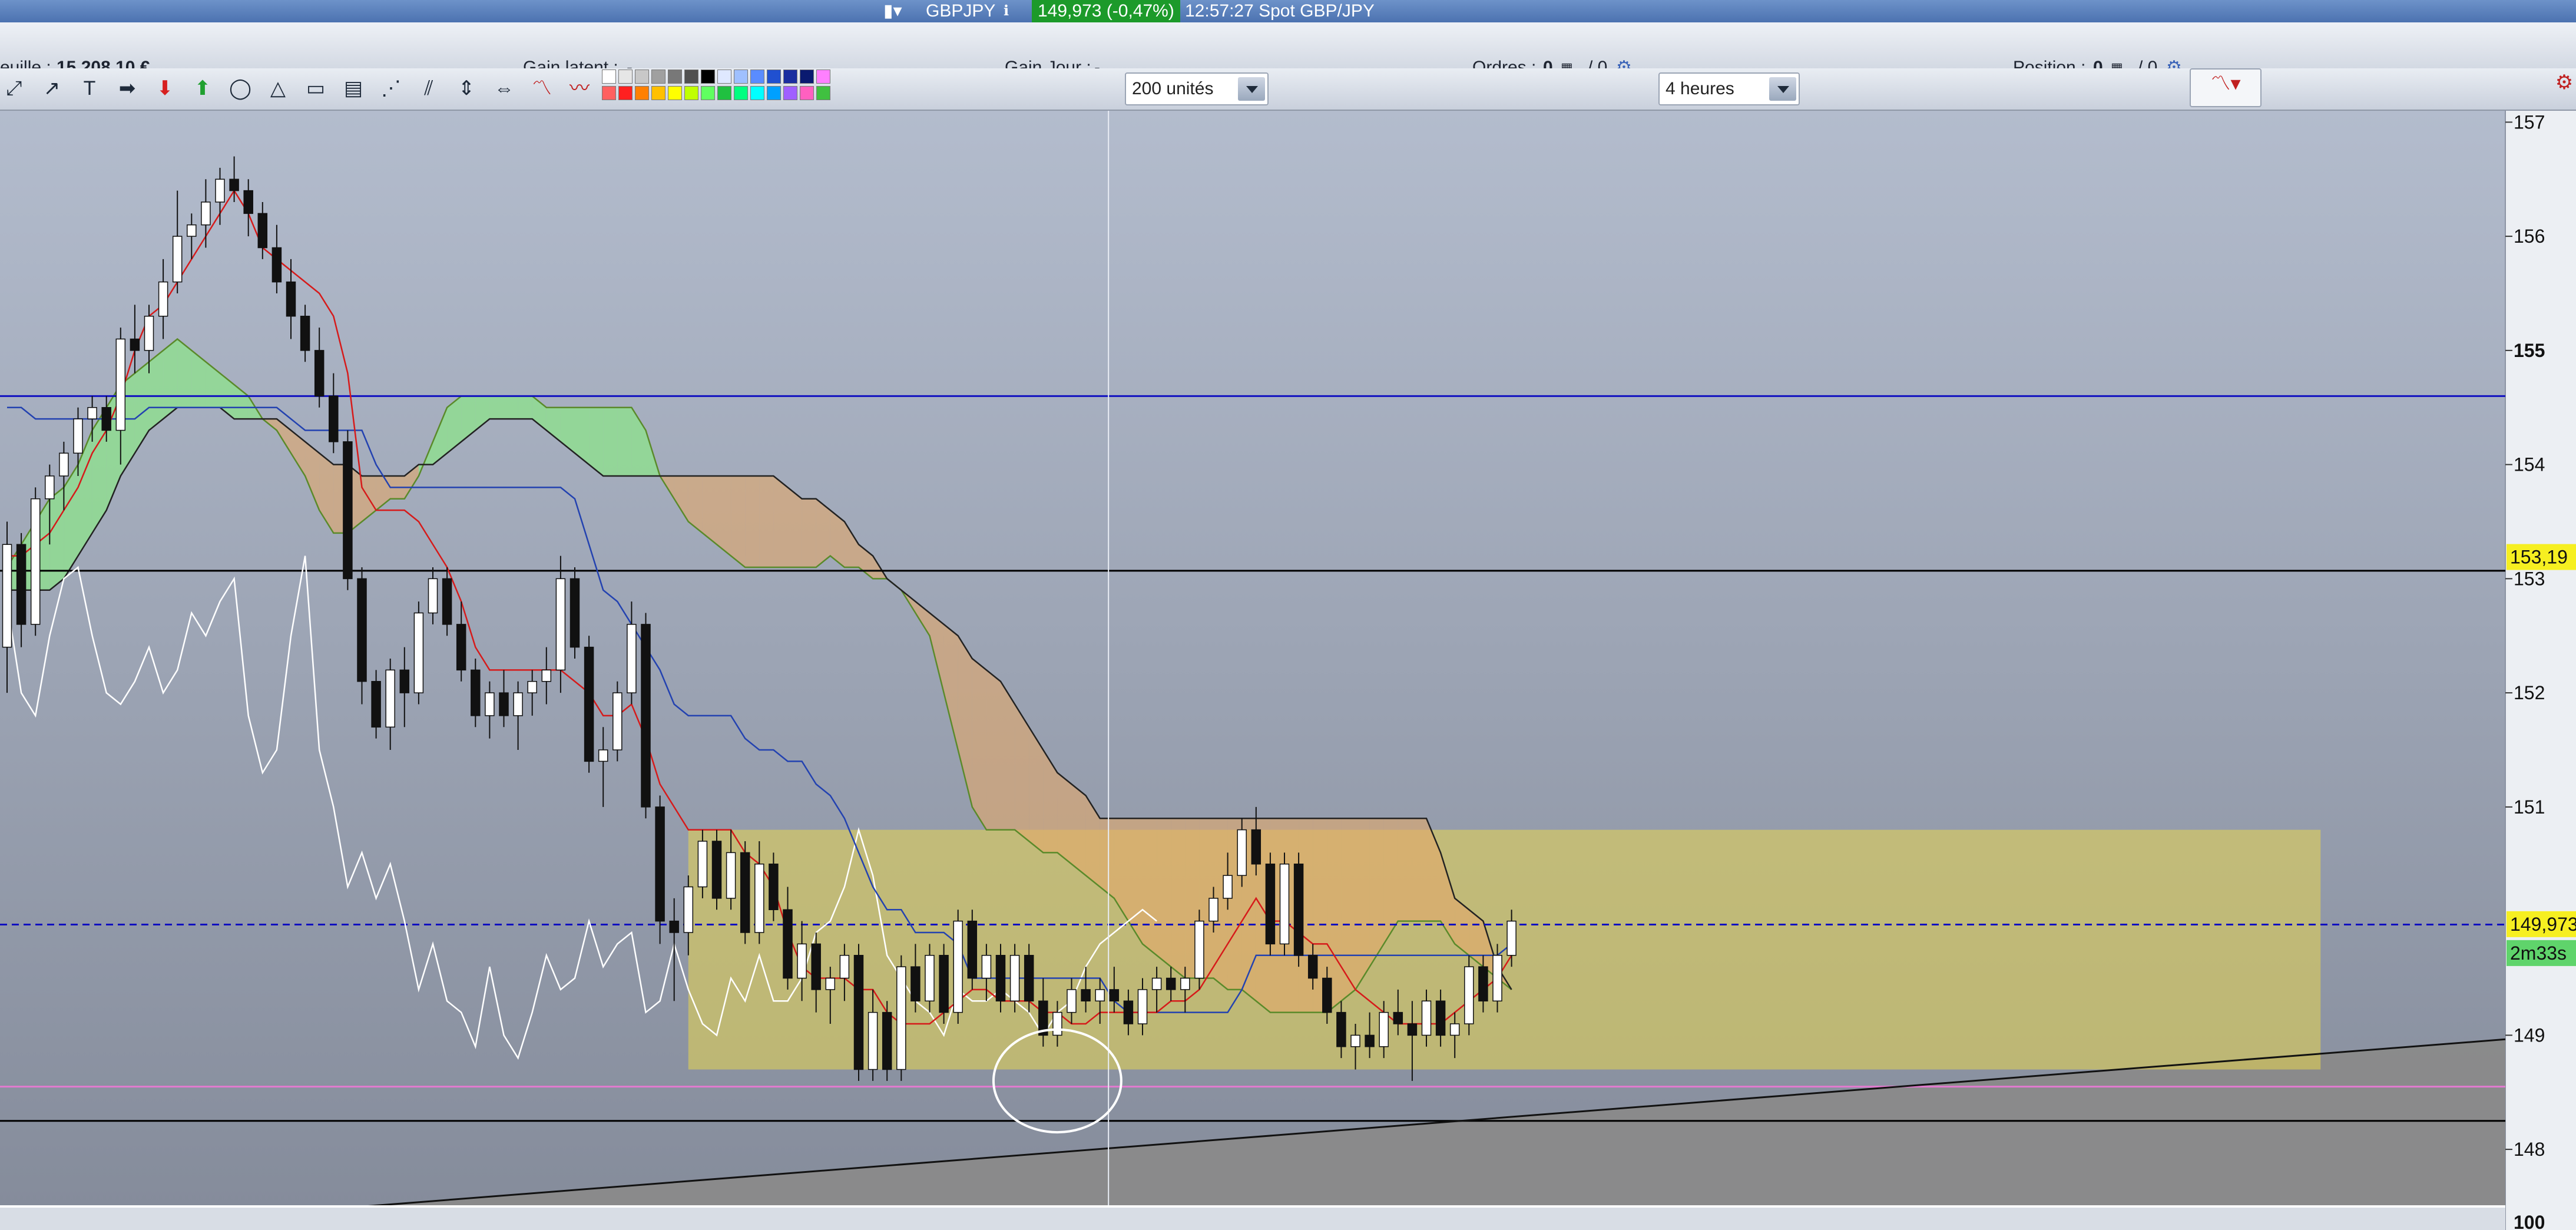 Image resolution: width=2576 pixels, height=1230 pixels. Describe the element at coordinates (2564, 82) in the screenshot. I see `settings-icon: ⚙` at that location.